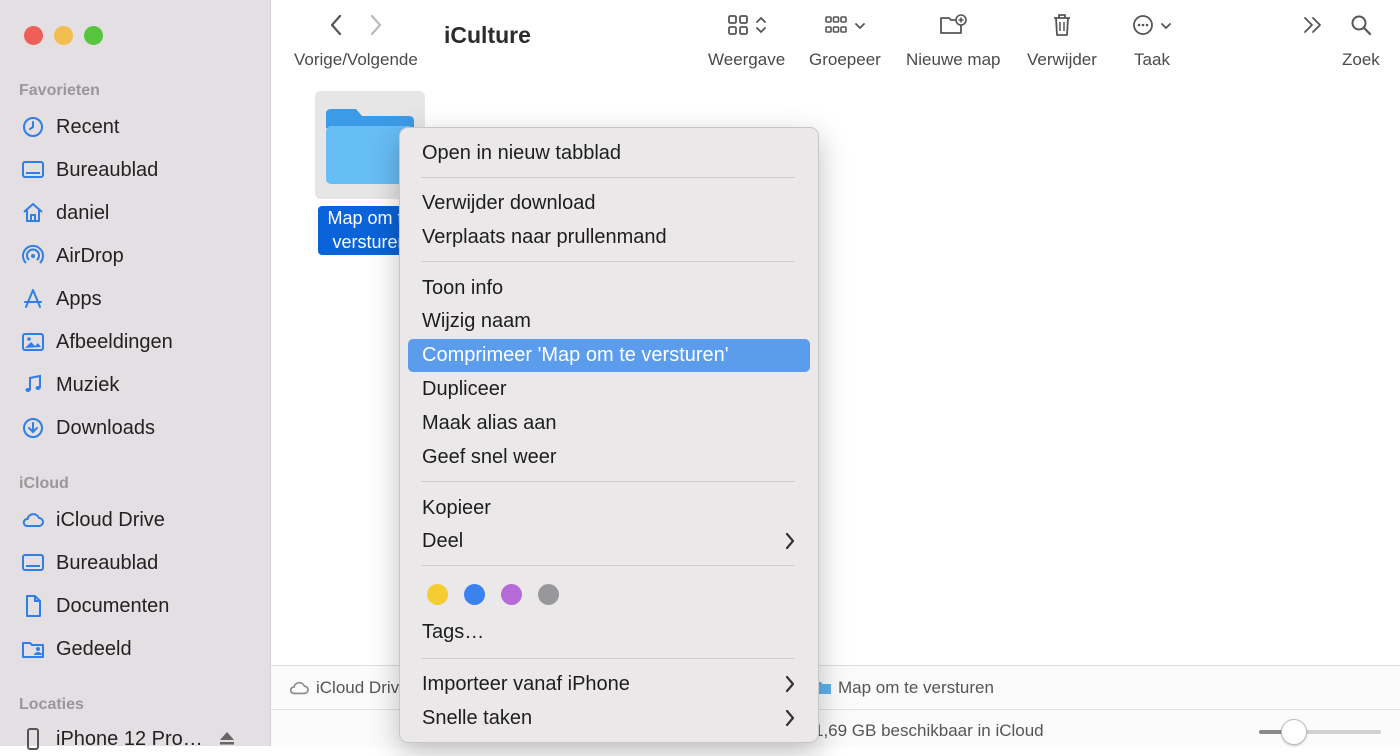  Describe the element at coordinates (33, 649) in the screenshot. I see `shared-folder-icon` at that location.